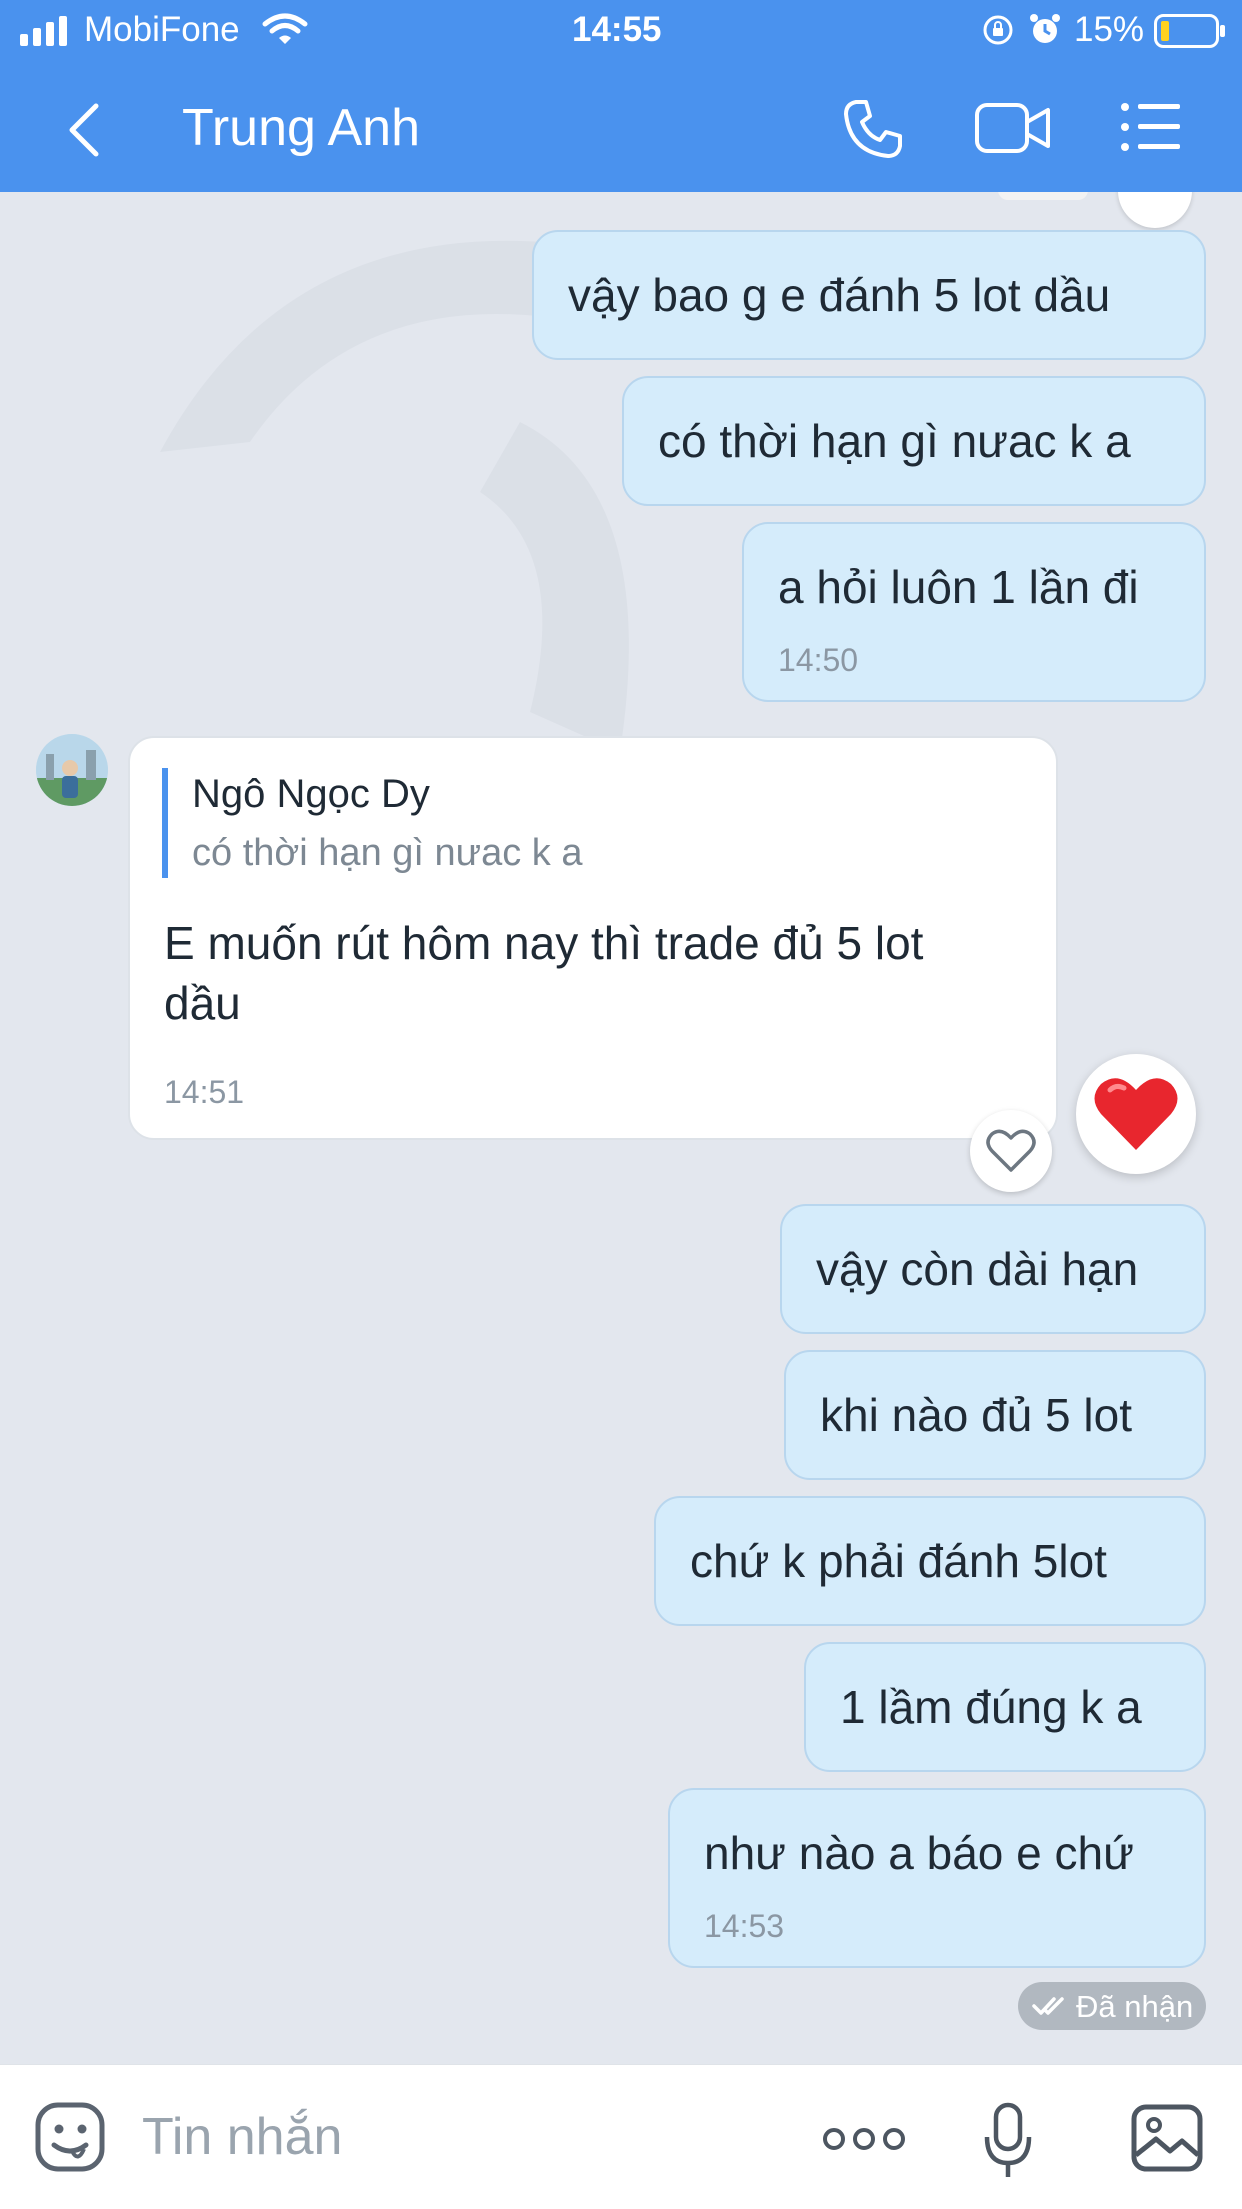 This screenshot has height=2209, width=1242. Describe the element at coordinates (165, 823) in the screenshot. I see `reply-quote-bar` at that location.